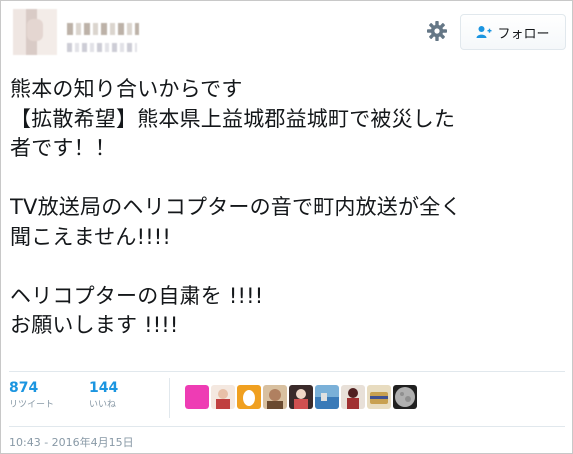 The image size is (573, 454). What do you see at coordinates (35, 32) in the screenshot?
I see `user-avatar` at bounding box center [35, 32].